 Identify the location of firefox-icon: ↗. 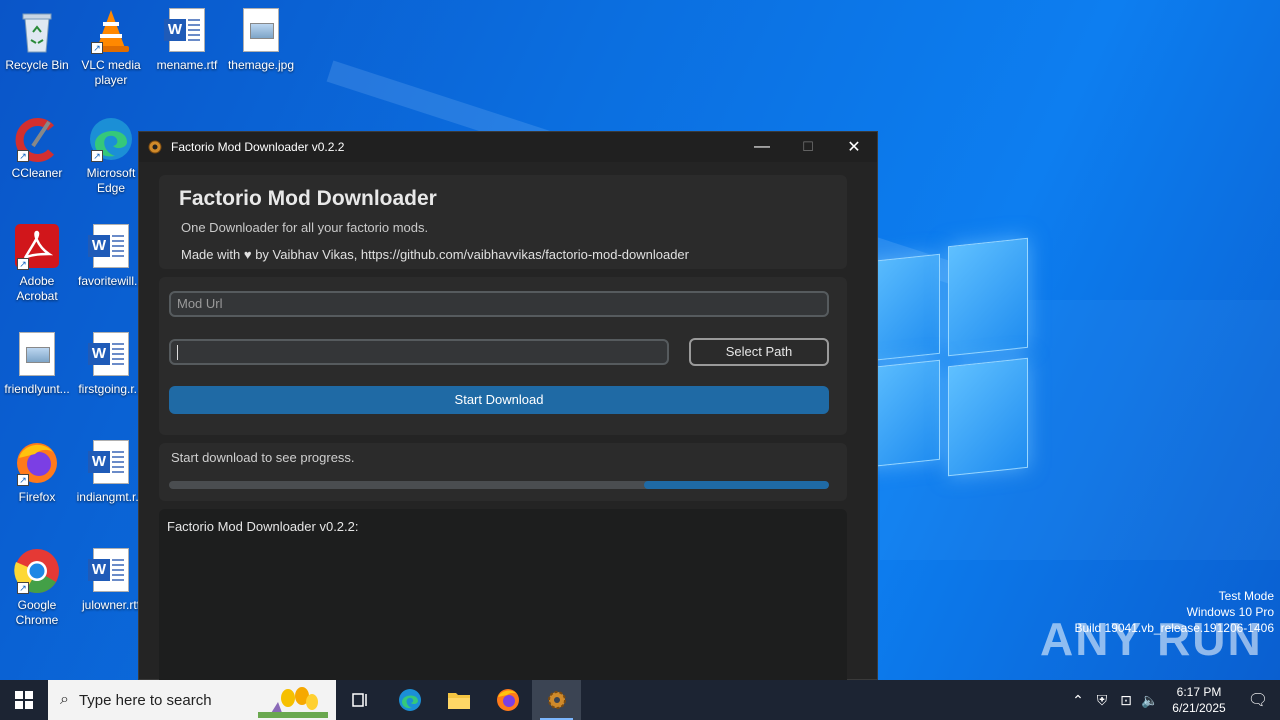
(37, 463).